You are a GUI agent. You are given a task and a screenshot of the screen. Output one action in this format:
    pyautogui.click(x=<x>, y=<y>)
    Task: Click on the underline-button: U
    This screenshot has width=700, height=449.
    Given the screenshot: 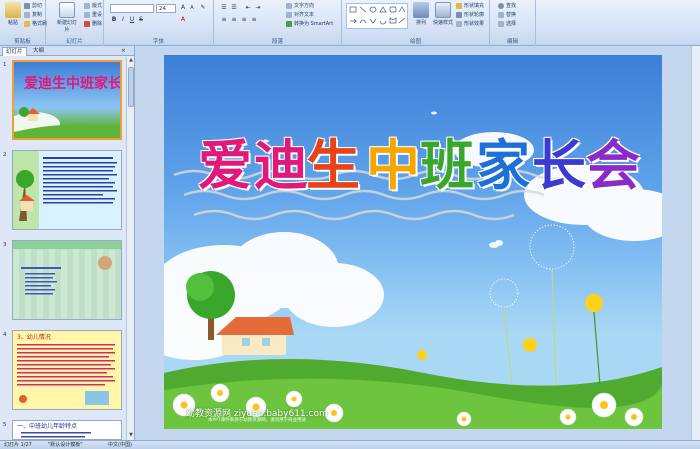 What is the action you would take?
    pyautogui.click(x=132, y=20)
    